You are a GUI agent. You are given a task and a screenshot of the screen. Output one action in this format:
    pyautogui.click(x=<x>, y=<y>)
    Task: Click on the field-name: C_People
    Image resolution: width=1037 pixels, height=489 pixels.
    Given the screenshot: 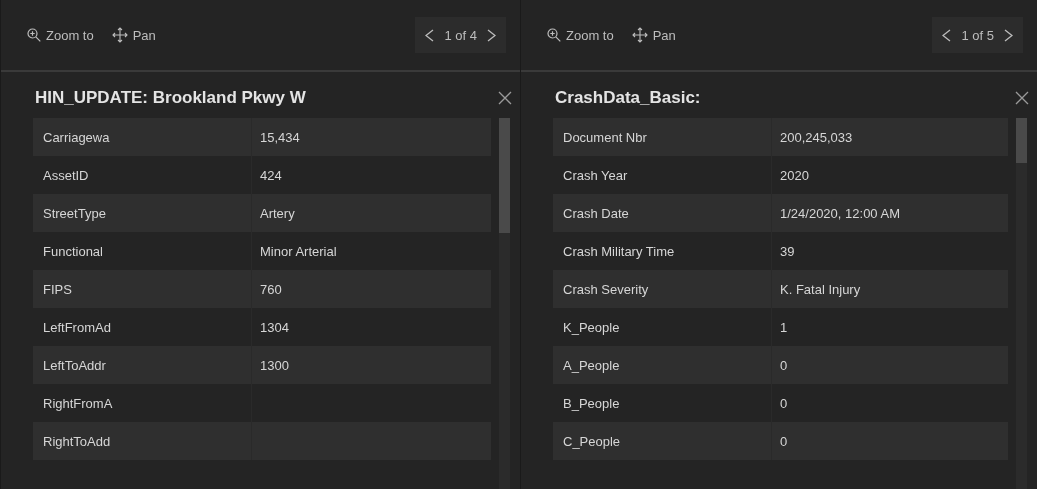 What is the action you would take?
    pyautogui.click(x=592, y=441)
    